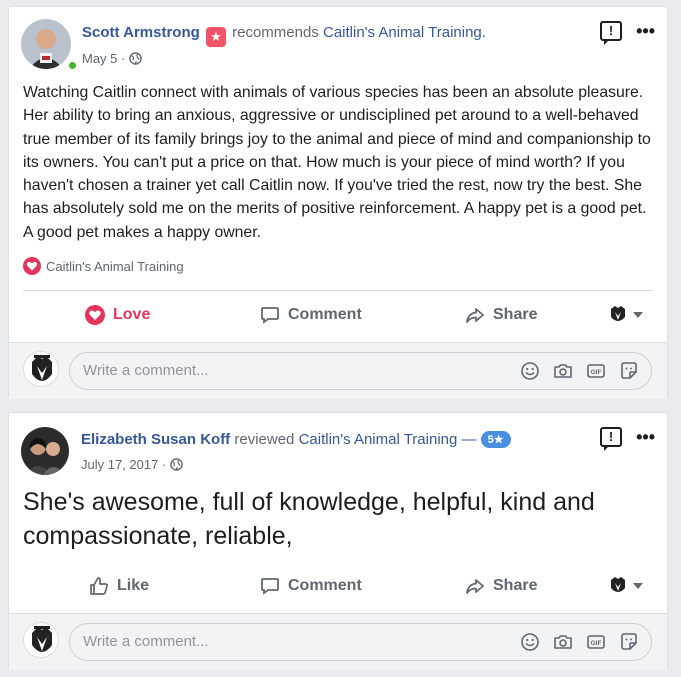 This screenshot has height=677, width=681. What do you see at coordinates (99, 586) in the screenshot?
I see `thumbs-up-icon` at bounding box center [99, 586].